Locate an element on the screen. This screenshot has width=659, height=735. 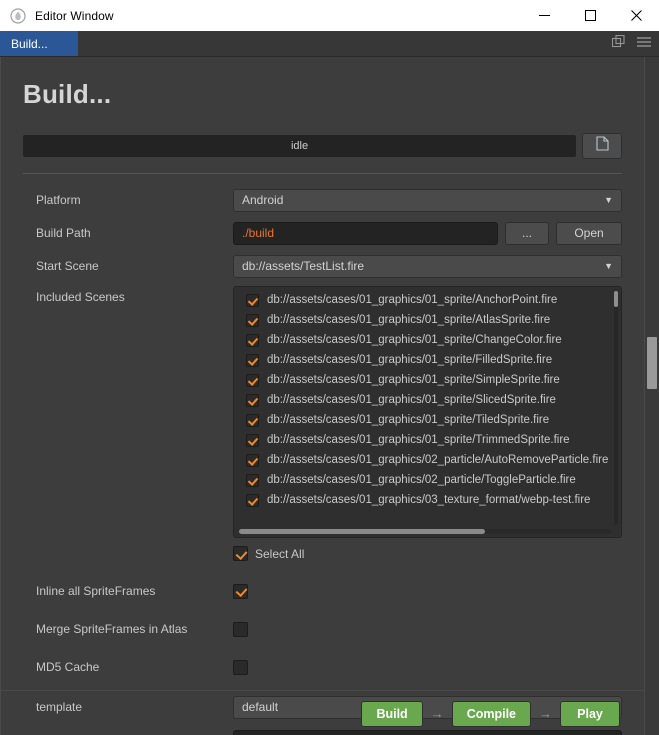
included-scenes-vertical-scrollbar is located at coordinates (616, 408).